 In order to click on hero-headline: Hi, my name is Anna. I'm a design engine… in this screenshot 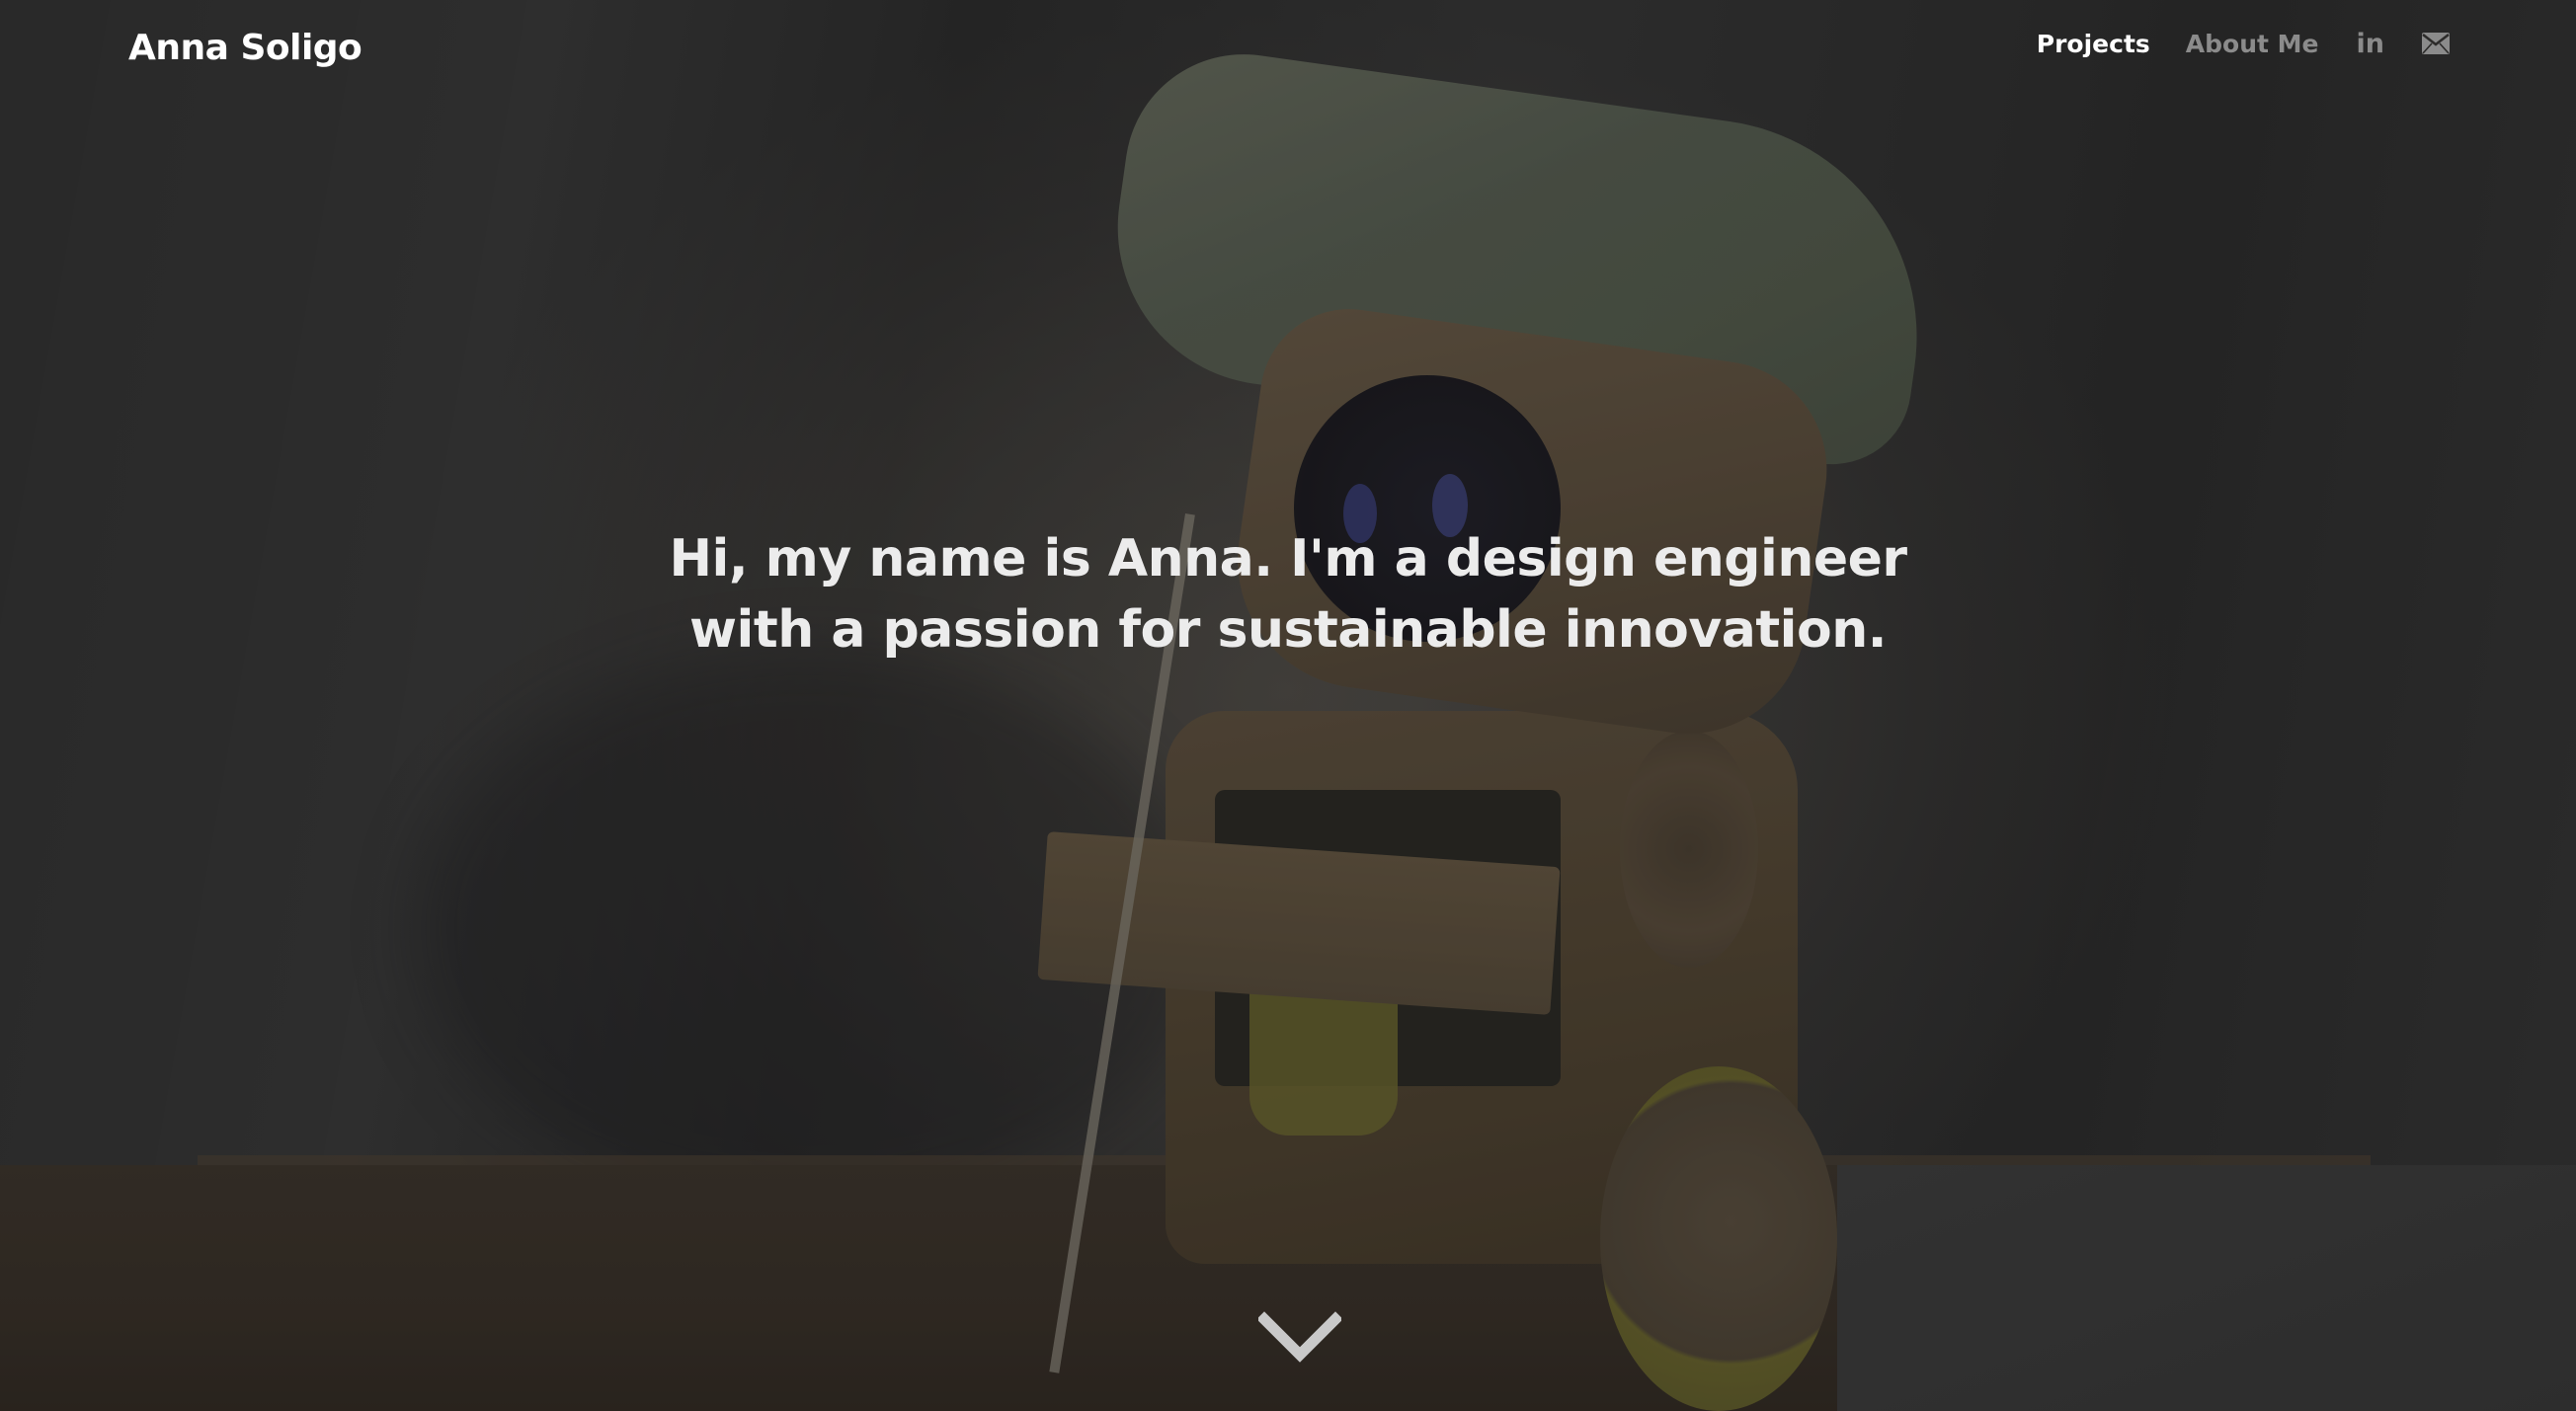, I will do `click(1288, 594)`.